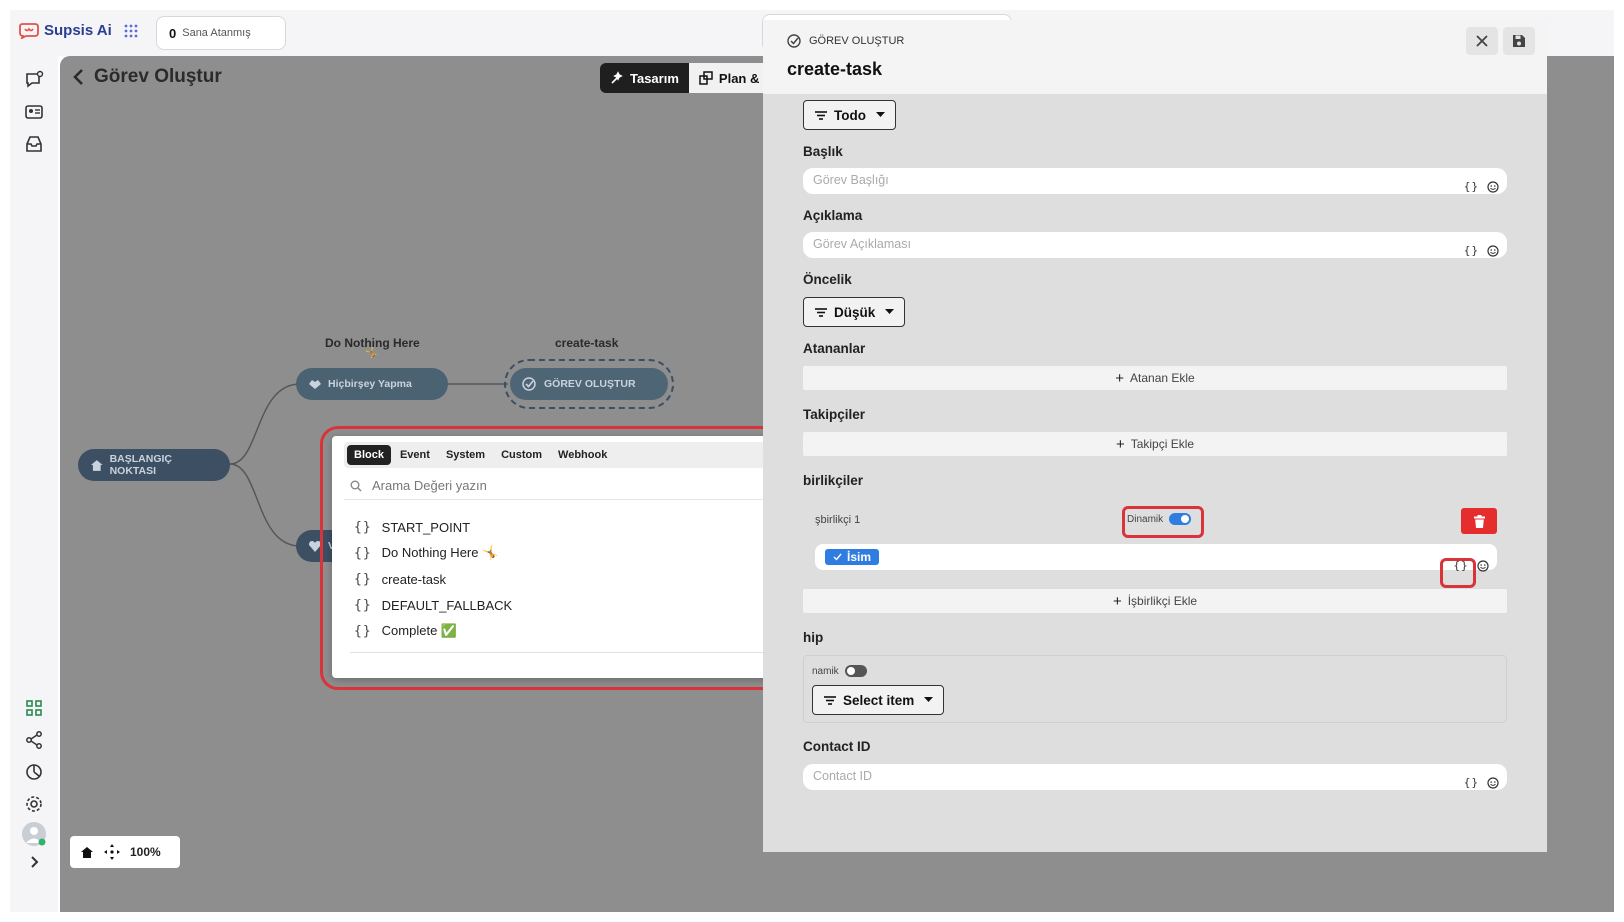 The image size is (1624, 922). I want to click on add-collaborator-label: İşbirlikçi Ekle, so click(1162, 601).